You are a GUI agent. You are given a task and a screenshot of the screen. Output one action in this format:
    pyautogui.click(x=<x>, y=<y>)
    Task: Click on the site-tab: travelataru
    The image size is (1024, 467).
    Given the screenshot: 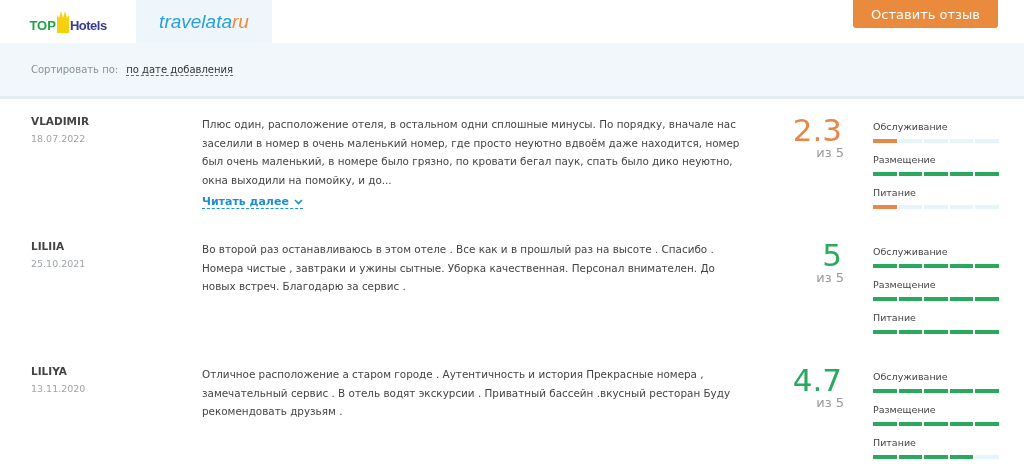 What is the action you would take?
    pyautogui.click(x=204, y=21)
    